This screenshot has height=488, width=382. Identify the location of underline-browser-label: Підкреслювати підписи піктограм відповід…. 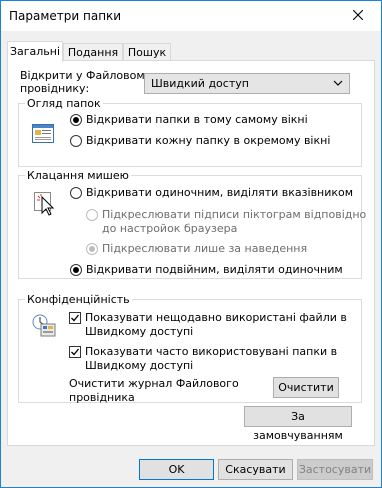
(234, 215).